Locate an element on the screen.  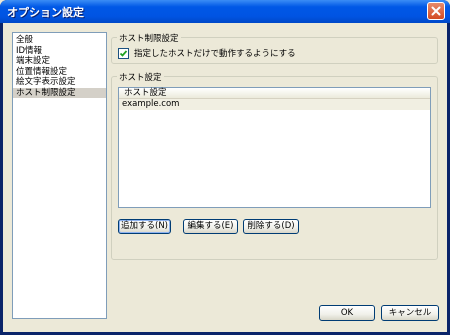
sidebar-item-terminal: 端末設定 is located at coordinates (59, 61).